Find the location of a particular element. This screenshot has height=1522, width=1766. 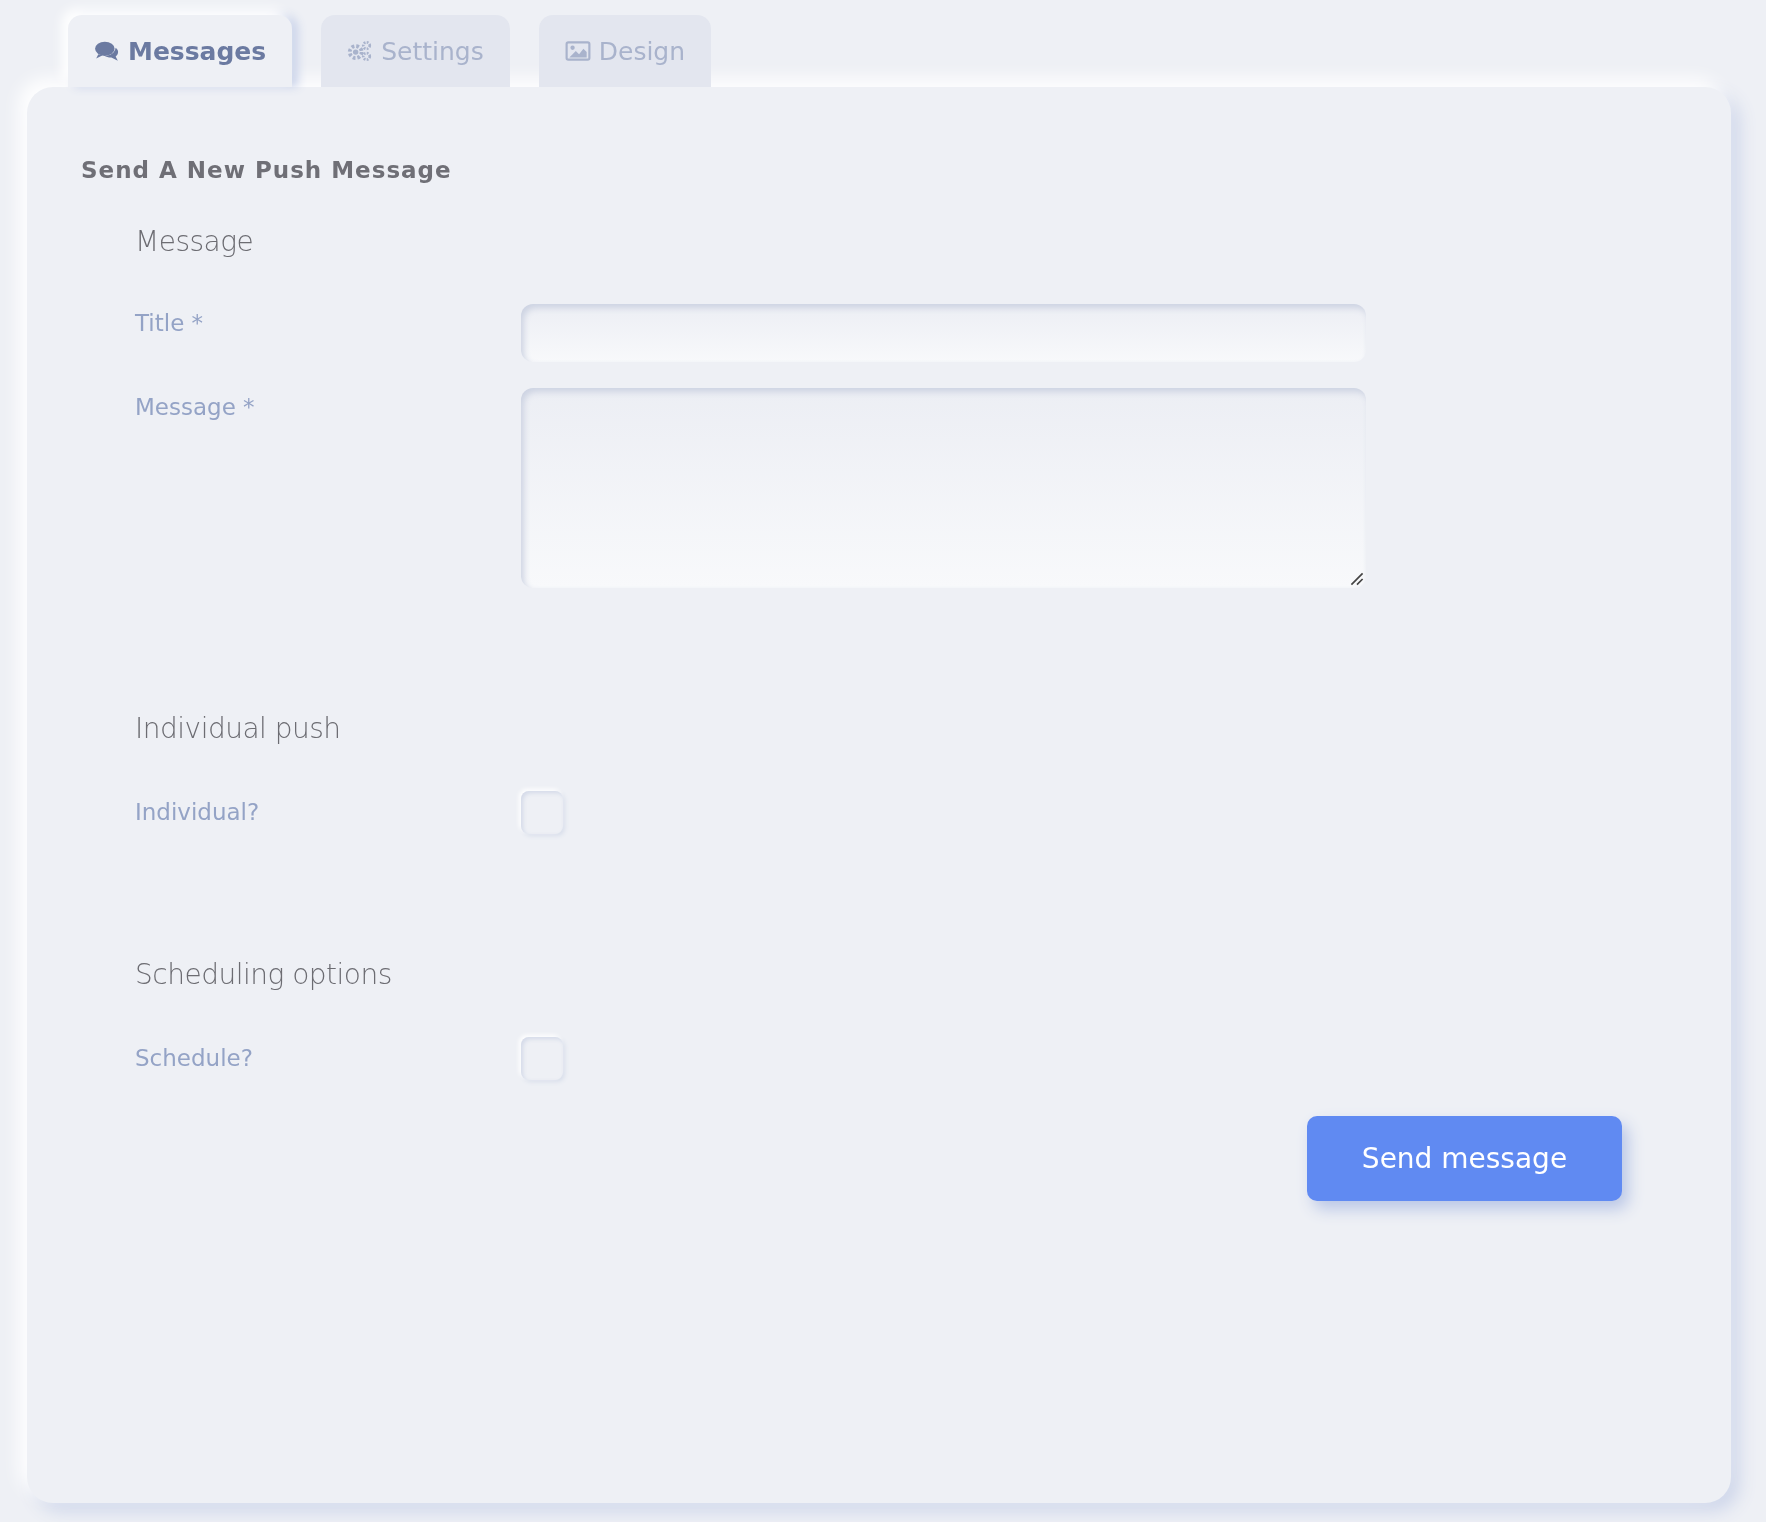

title-input is located at coordinates (943, 333).